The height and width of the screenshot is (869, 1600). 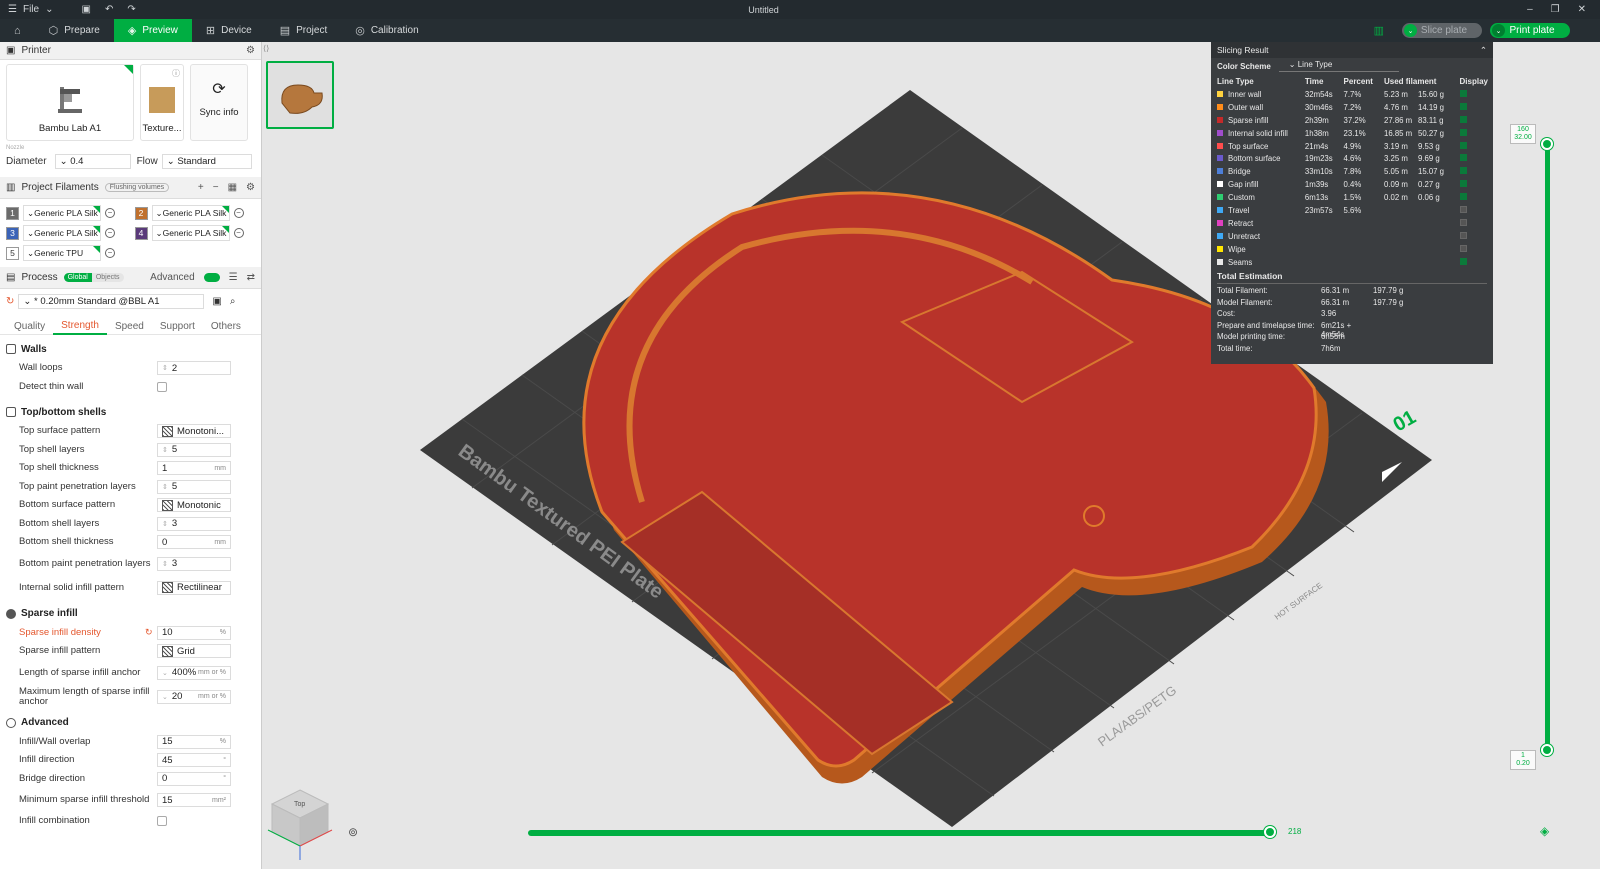 What do you see at coordinates (201, 187) in the screenshot?
I see `add-icon: +` at bounding box center [201, 187].